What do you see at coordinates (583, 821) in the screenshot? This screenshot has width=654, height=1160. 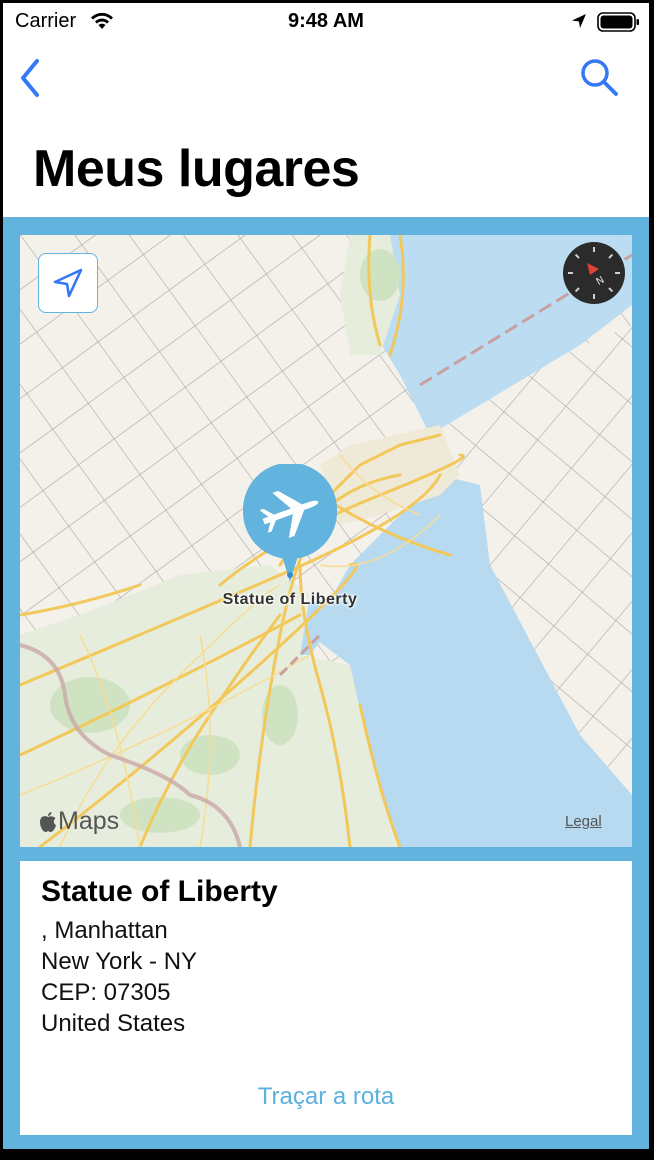 I see `legal-link: Legal` at bounding box center [583, 821].